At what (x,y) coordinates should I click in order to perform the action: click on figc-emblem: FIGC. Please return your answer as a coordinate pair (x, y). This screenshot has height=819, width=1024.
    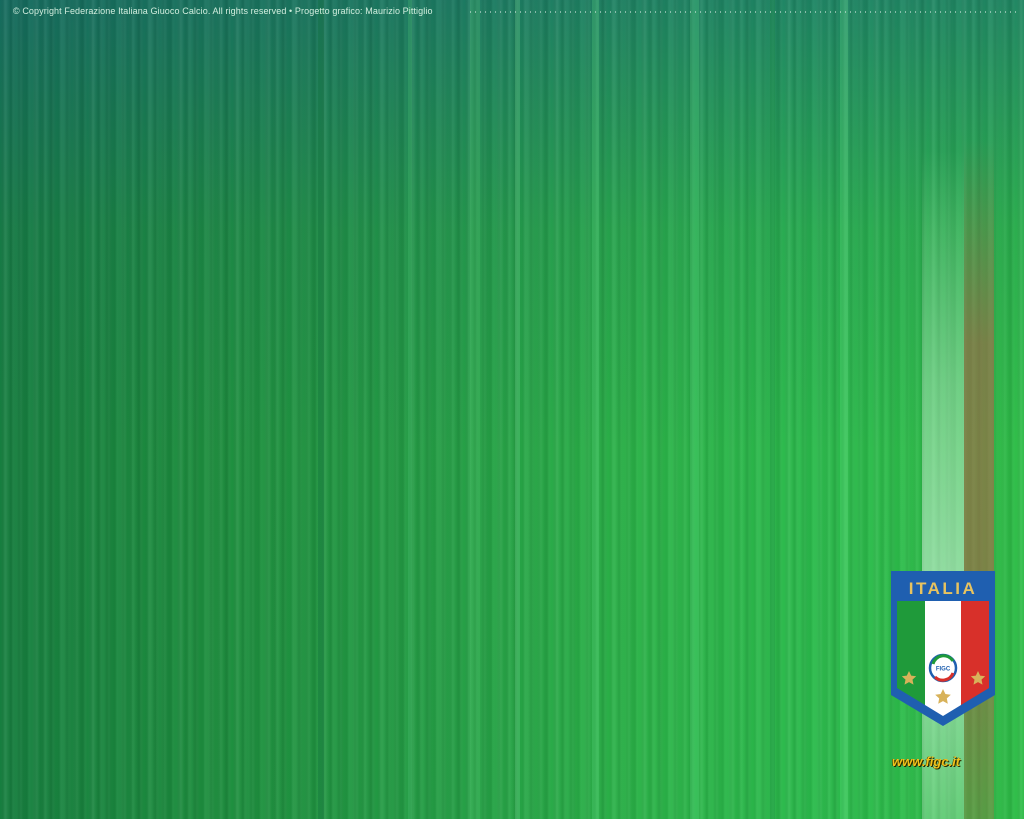
    Looking at the image, I should click on (943, 668).